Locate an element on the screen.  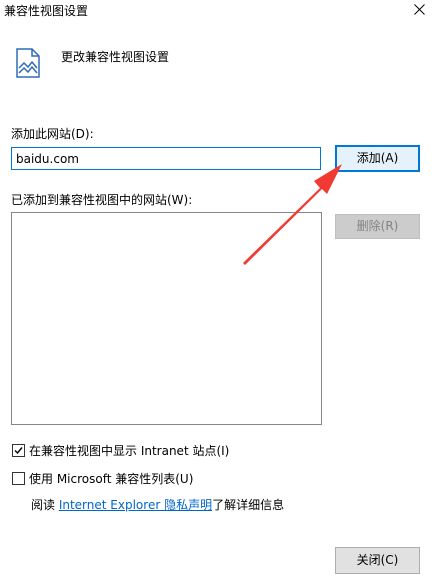
intranet-label: 在兼容性视图中显示 Intranet 站点(I) is located at coordinates (129, 451).